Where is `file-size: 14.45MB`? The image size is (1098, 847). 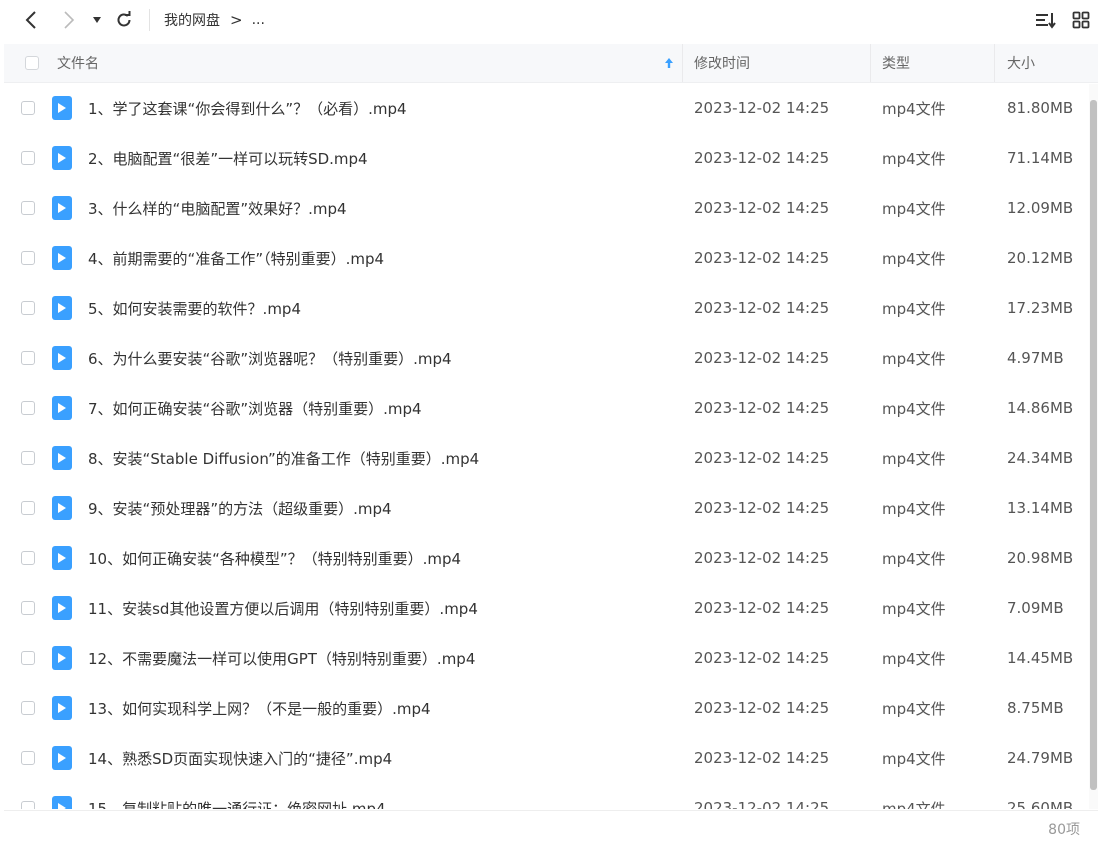 file-size: 14.45MB is located at coordinates (1040, 658).